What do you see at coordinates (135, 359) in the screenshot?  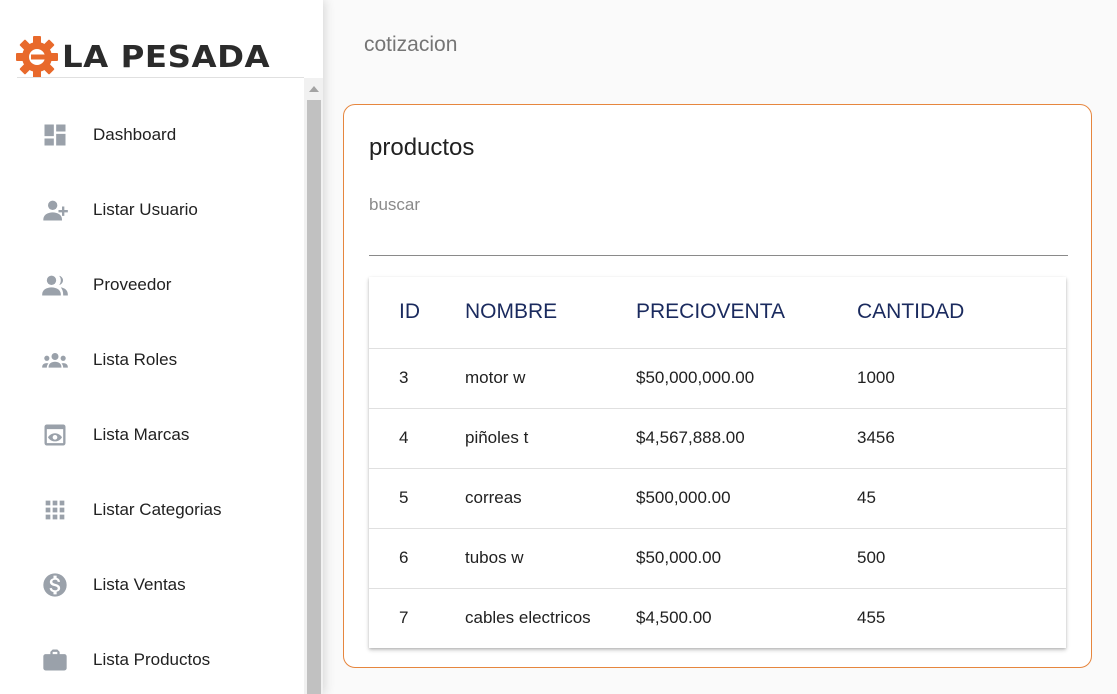 I see `sidebar-item-label: Lista Roles` at bounding box center [135, 359].